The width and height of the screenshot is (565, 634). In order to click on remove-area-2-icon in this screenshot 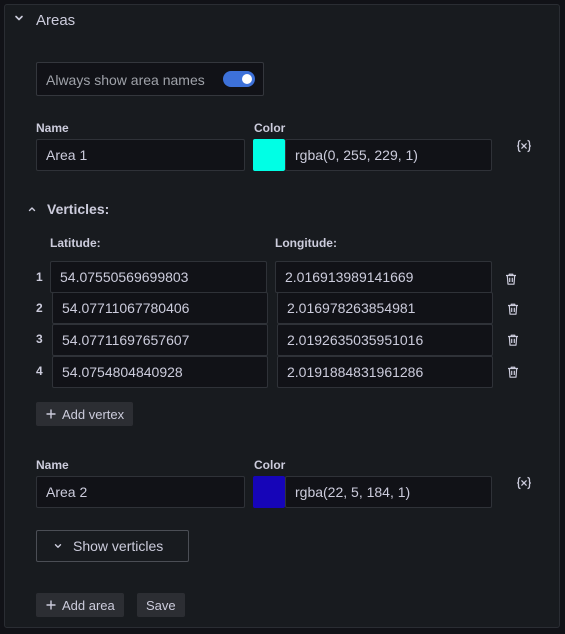, I will do `click(524, 483)`.